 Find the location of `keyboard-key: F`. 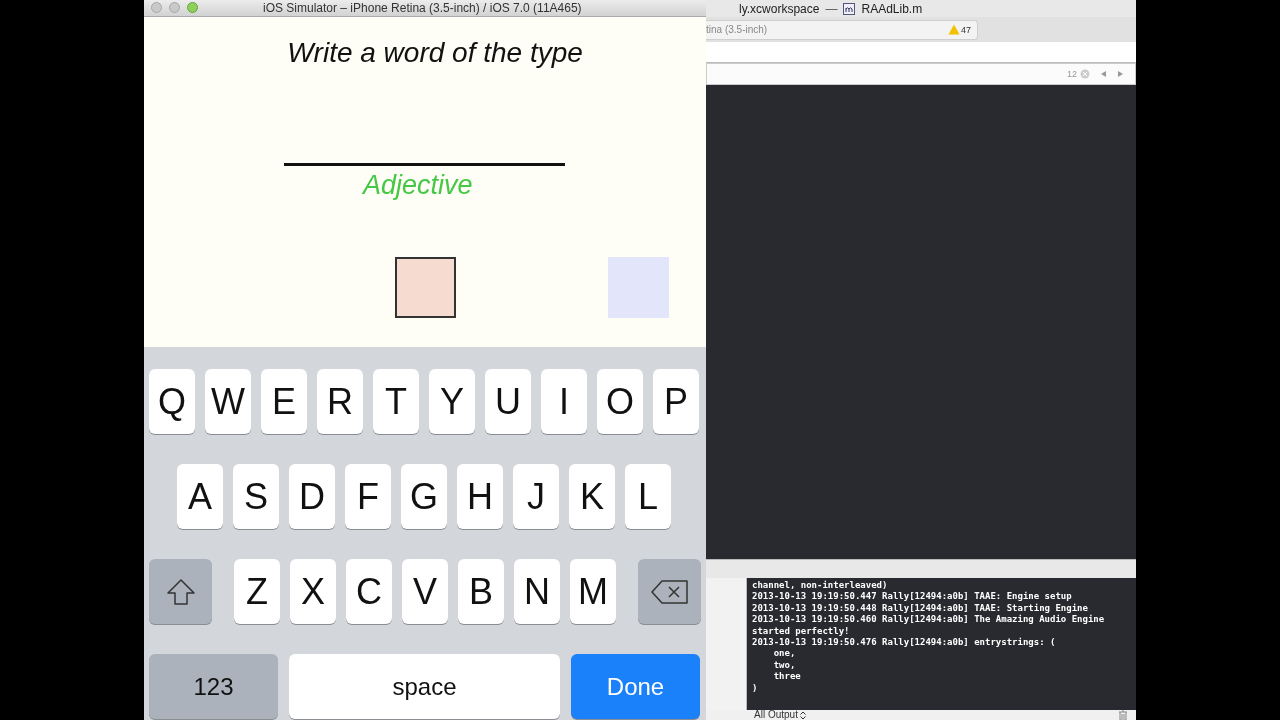

keyboard-key: F is located at coordinates (368, 496).